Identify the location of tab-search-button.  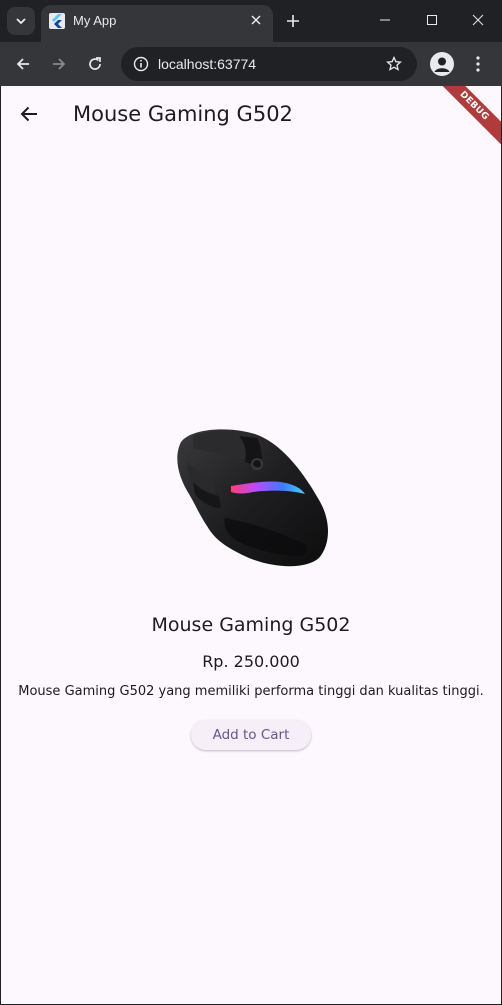
(21, 21).